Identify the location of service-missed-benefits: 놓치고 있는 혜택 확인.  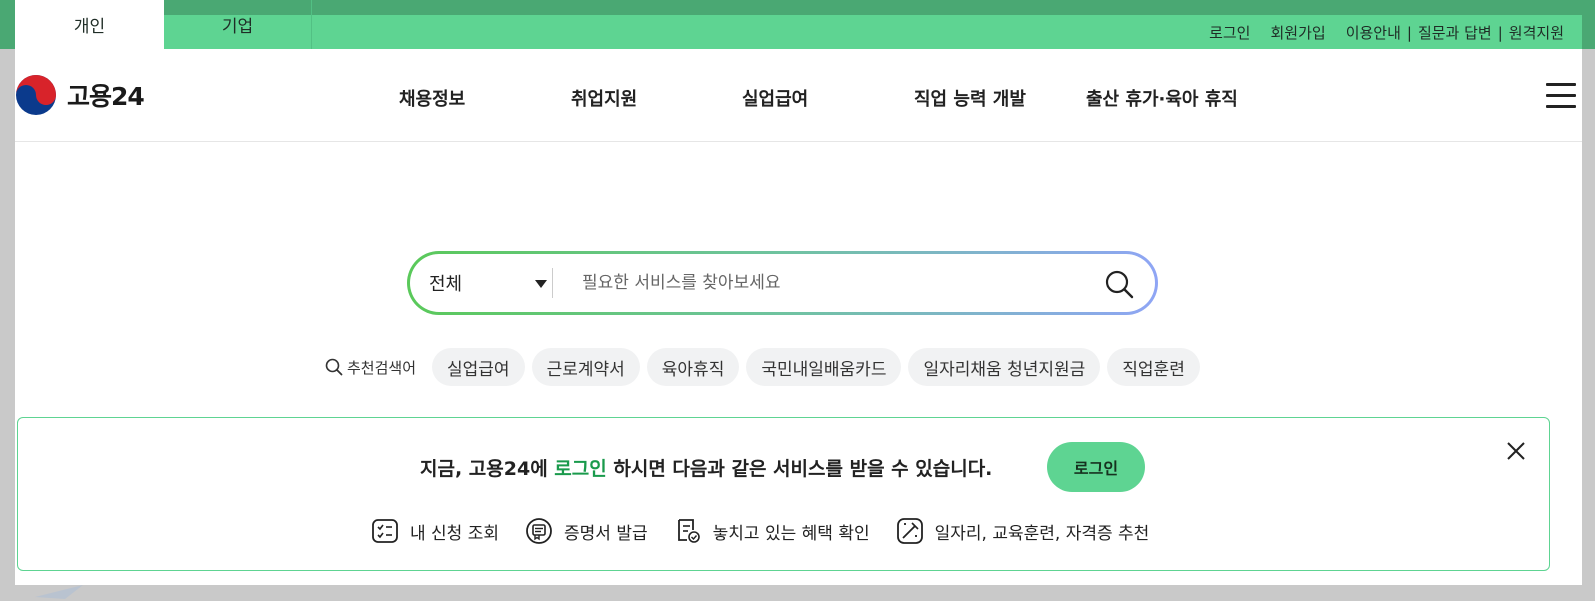
(772, 531).